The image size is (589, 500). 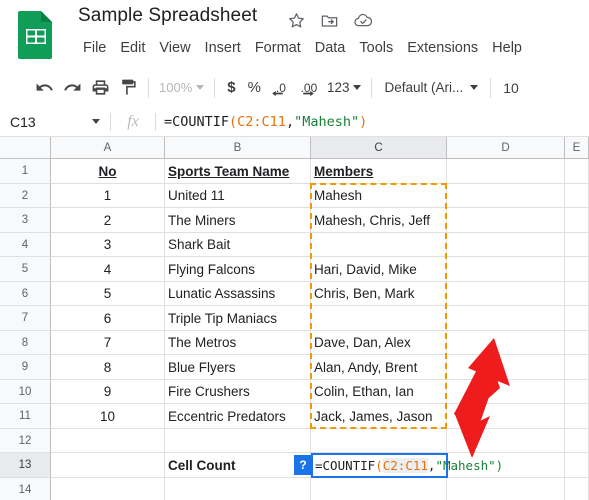 What do you see at coordinates (379, 392) in the screenshot?
I see `cell-c10: Colin, Ethan, Ian` at bounding box center [379, 392].